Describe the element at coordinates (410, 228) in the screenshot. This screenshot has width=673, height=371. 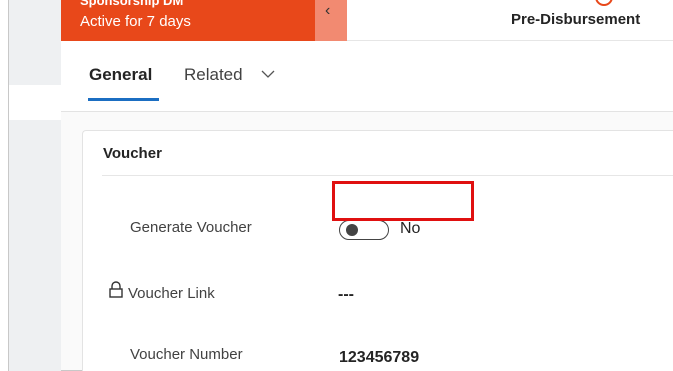
I see `generate-voucher-value: No` at that location.